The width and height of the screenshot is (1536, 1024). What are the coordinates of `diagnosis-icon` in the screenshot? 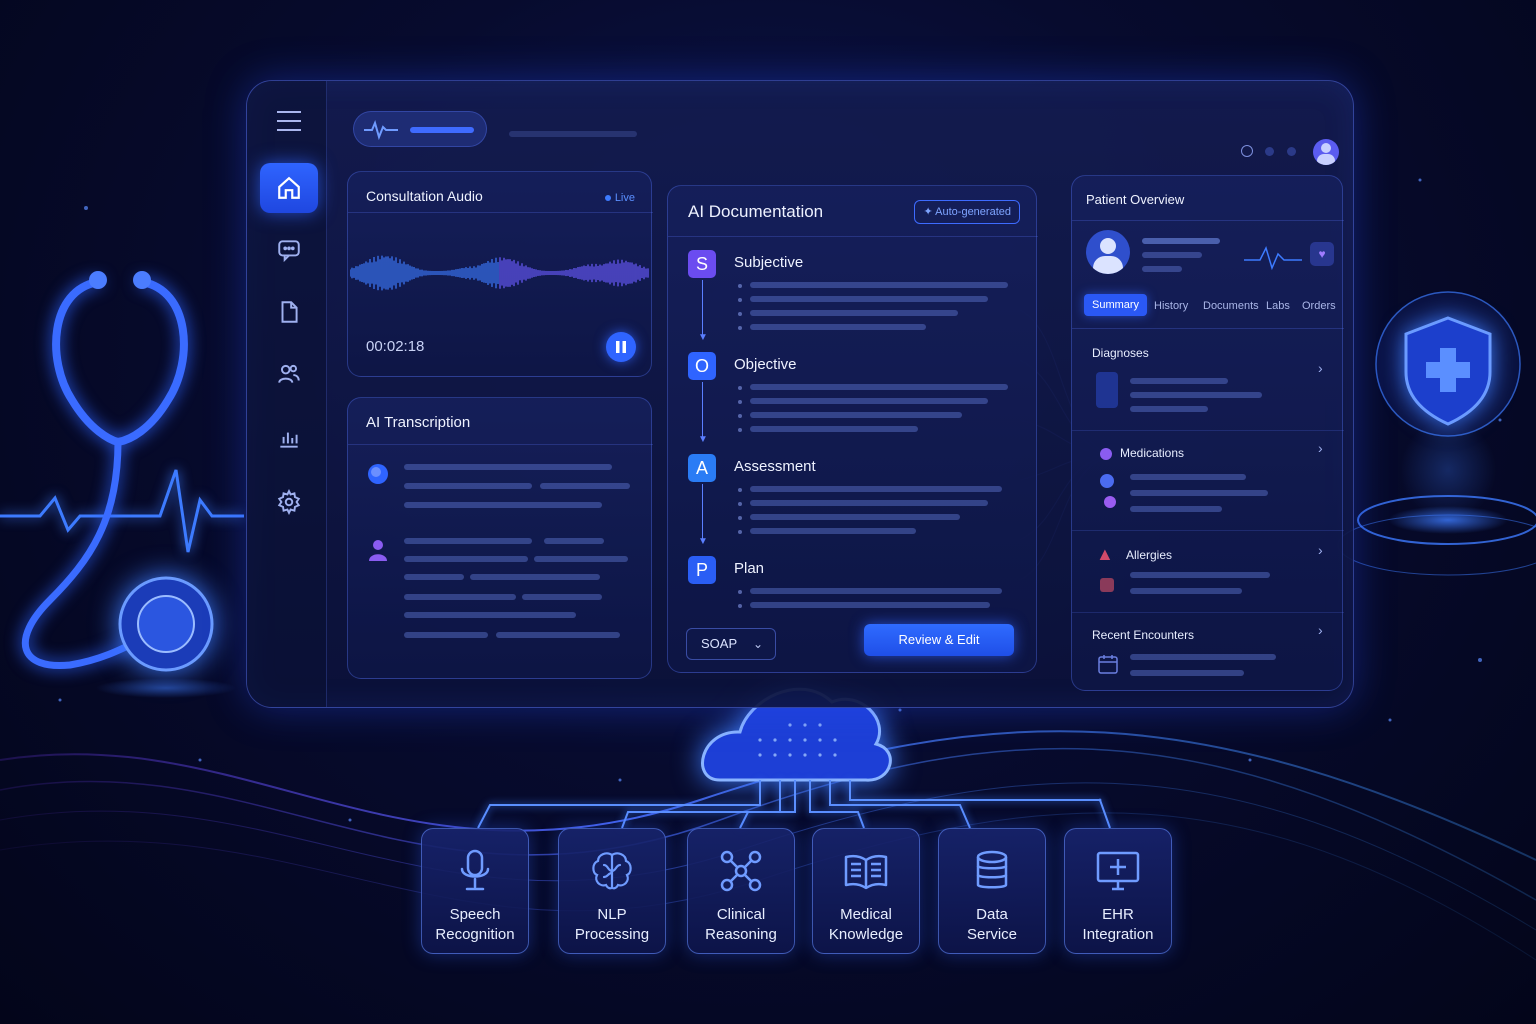 It's located at (1107, 390).